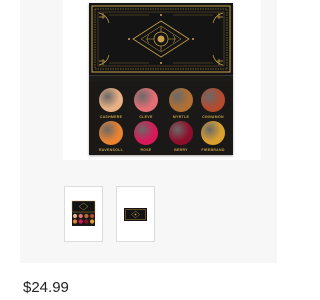 This screenshot has height=300, width=320. What do you see at coordinates (146, 150) in the screenshot?
I see `shade-label: ROSE` at bounding box center [146, 150].